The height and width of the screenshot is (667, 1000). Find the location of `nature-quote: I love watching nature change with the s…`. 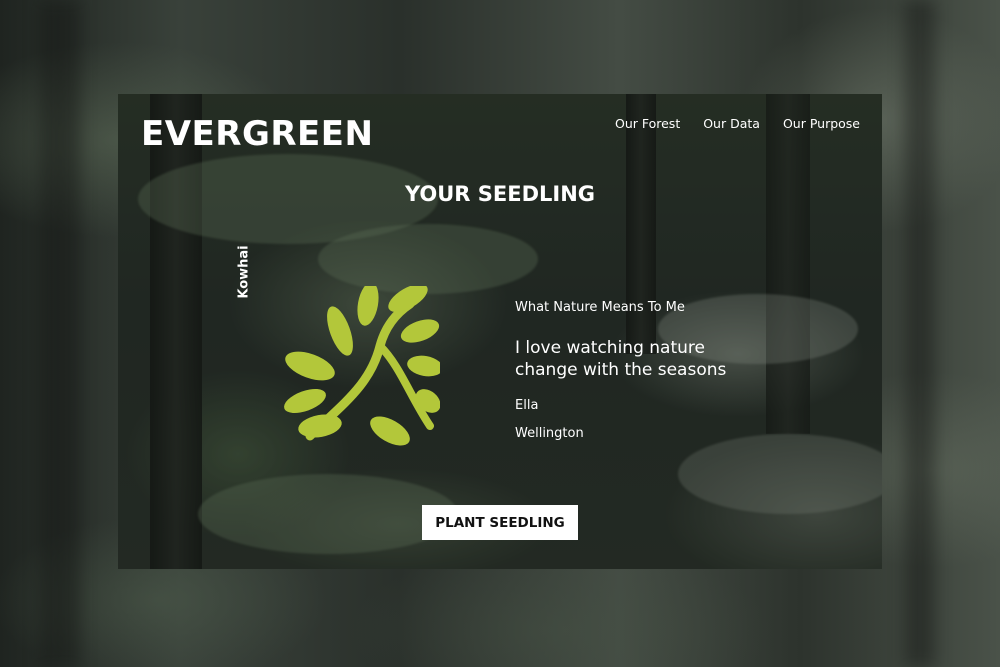

nature-quote: I love watching nature change with the s… is located at coordinates (621, 359).